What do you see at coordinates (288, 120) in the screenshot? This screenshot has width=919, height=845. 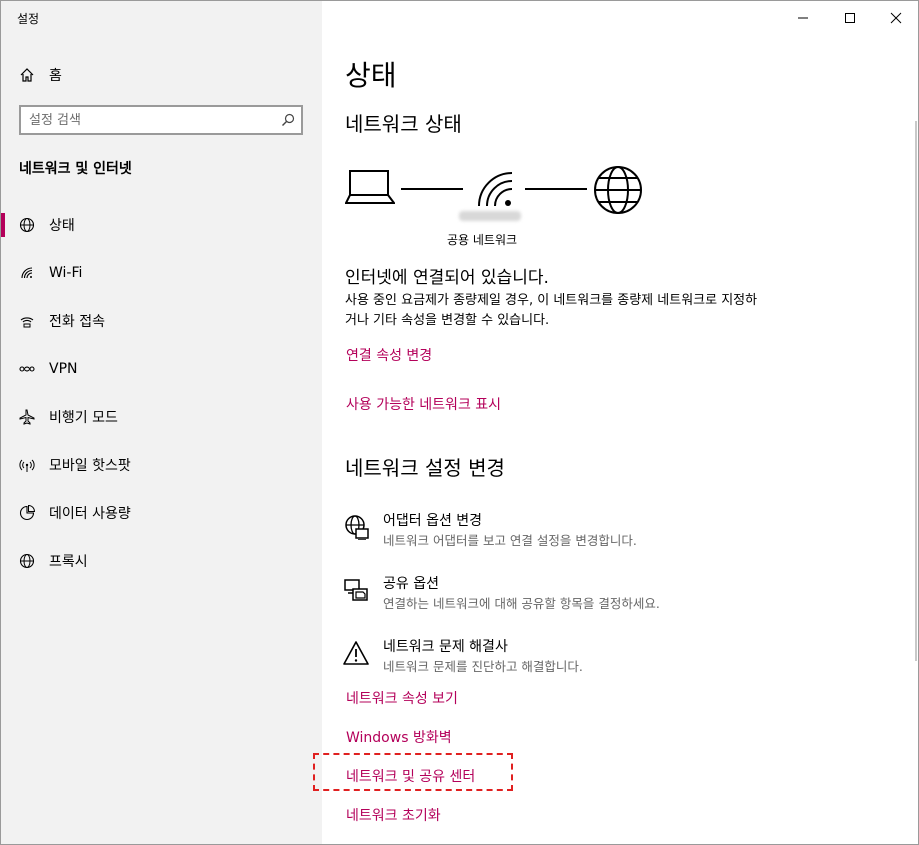 I see `search-icon` at bounding box center [288, 120].